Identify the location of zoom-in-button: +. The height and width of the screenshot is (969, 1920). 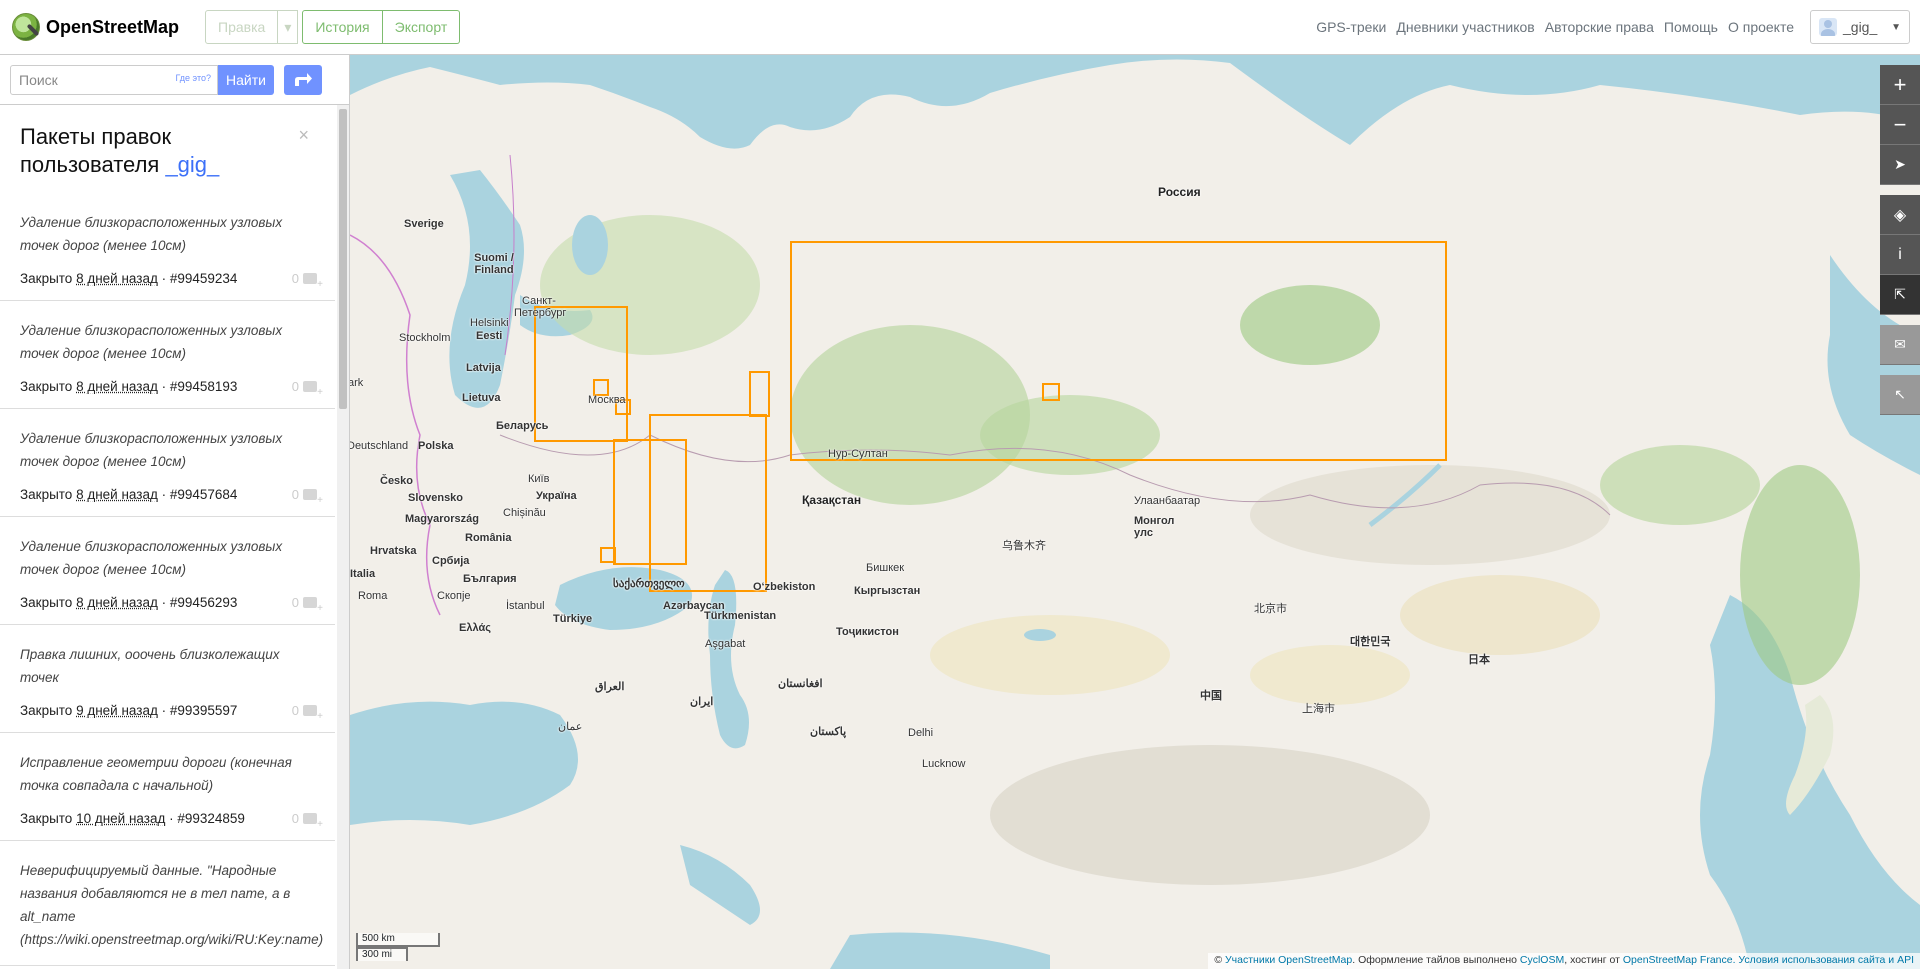
(1900, 85).